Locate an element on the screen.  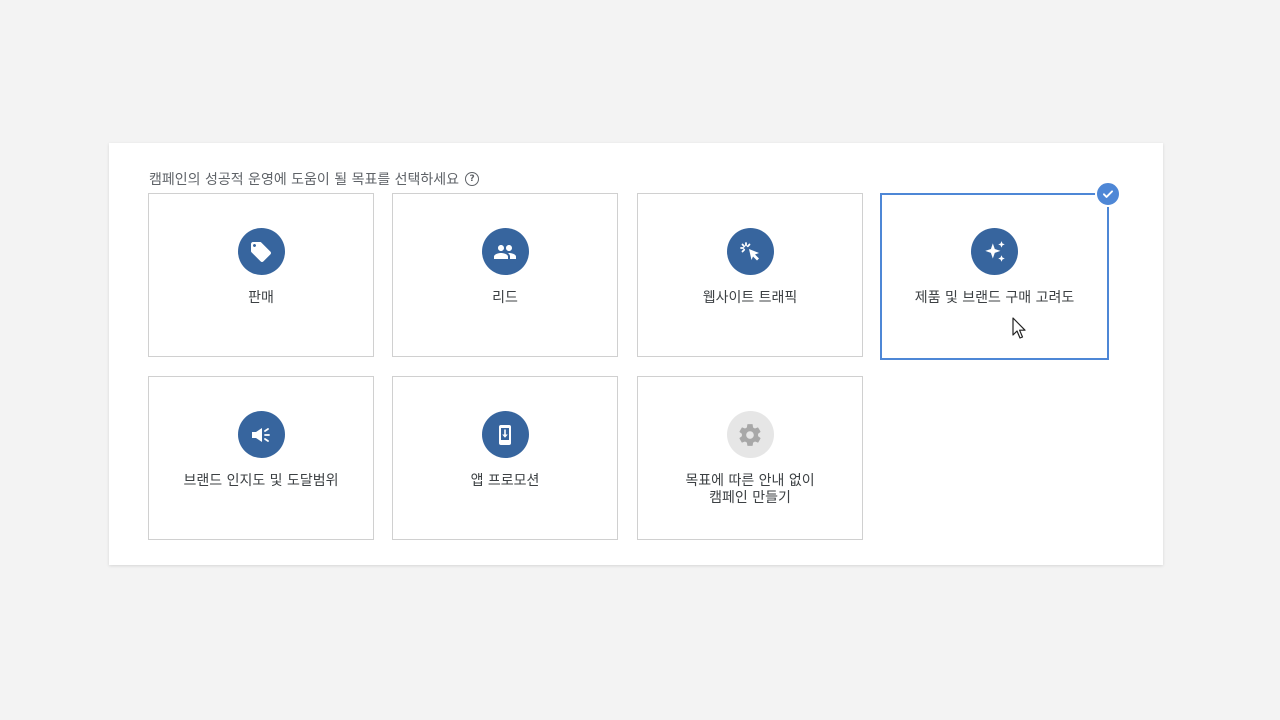
phone-download-icon is located at coordinates (505, 434).